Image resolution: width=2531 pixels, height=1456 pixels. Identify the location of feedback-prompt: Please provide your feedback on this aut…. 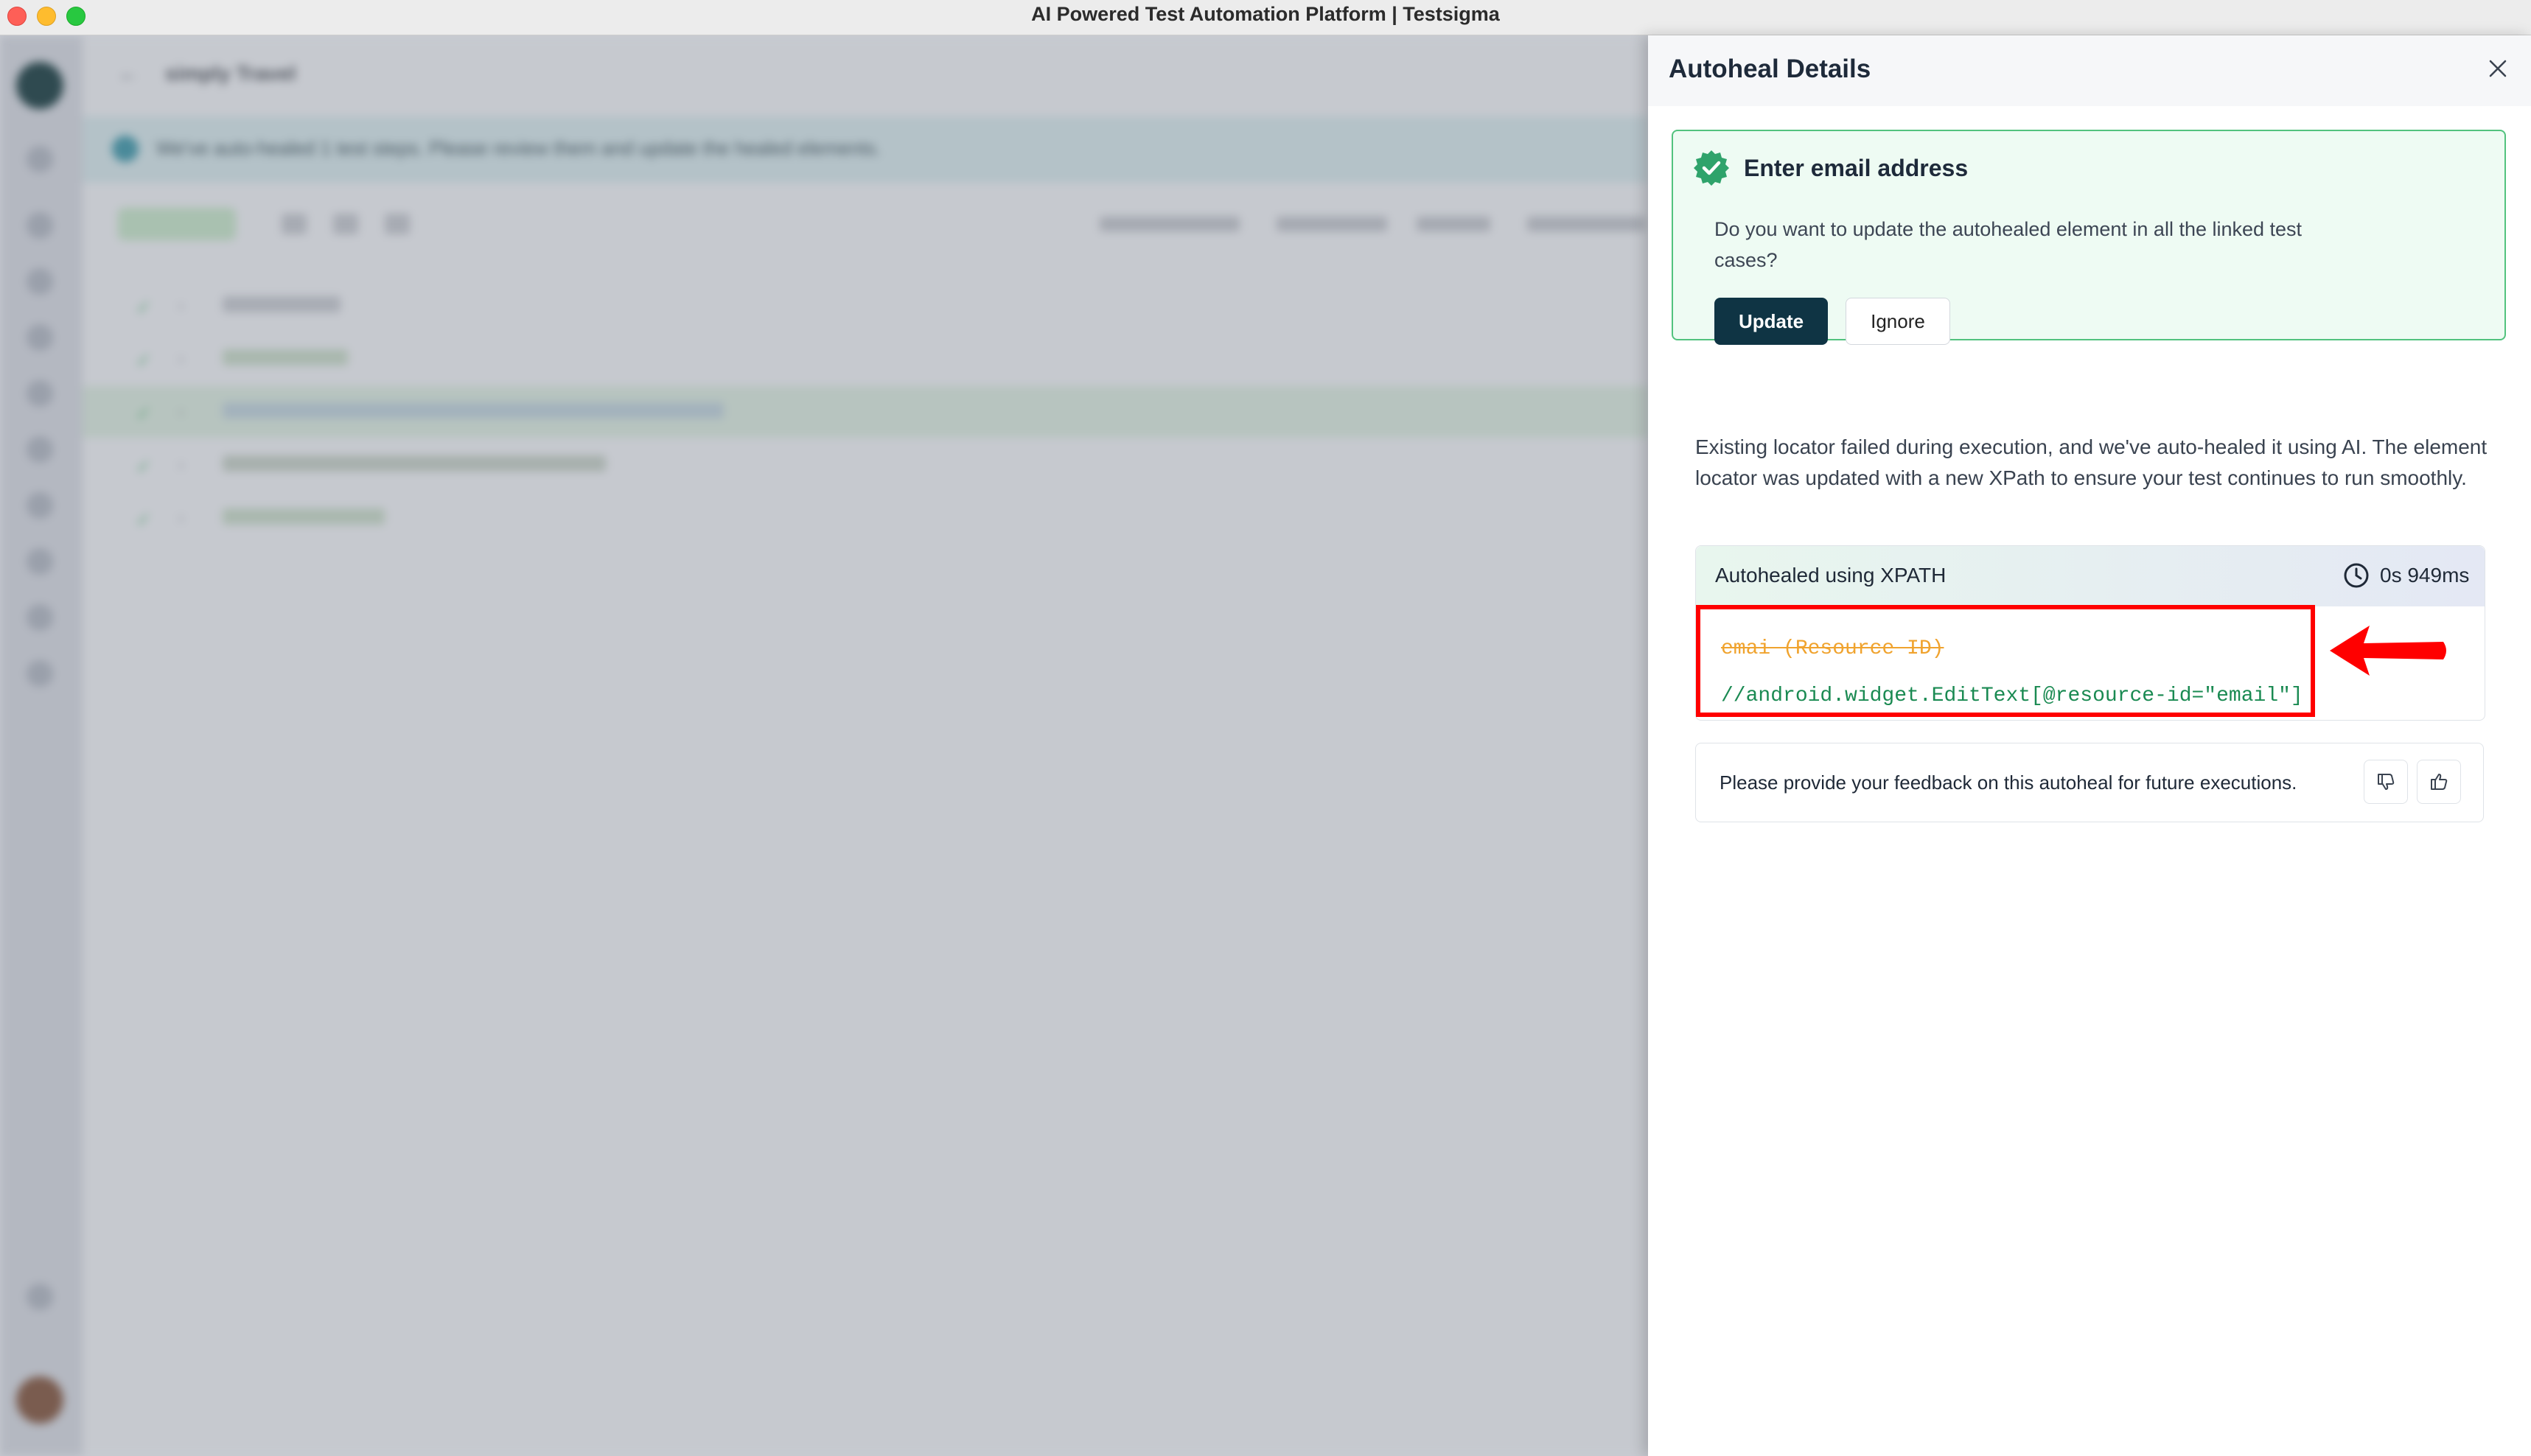
(2008, 782).